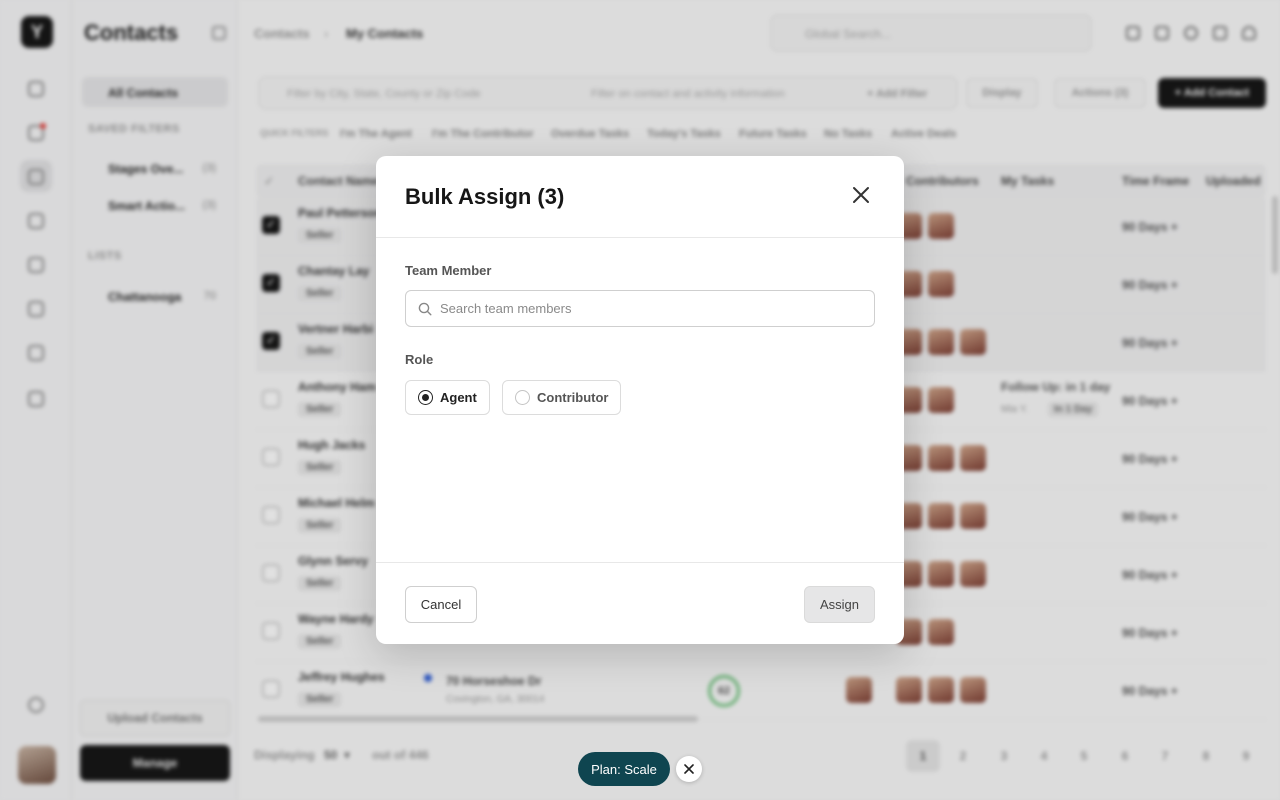 This screenshot has height=800, width=1280. Describe the element at coordinates (640, 603) in the screenshot. I see `dialog-footer: Cancel Assign` at that location.